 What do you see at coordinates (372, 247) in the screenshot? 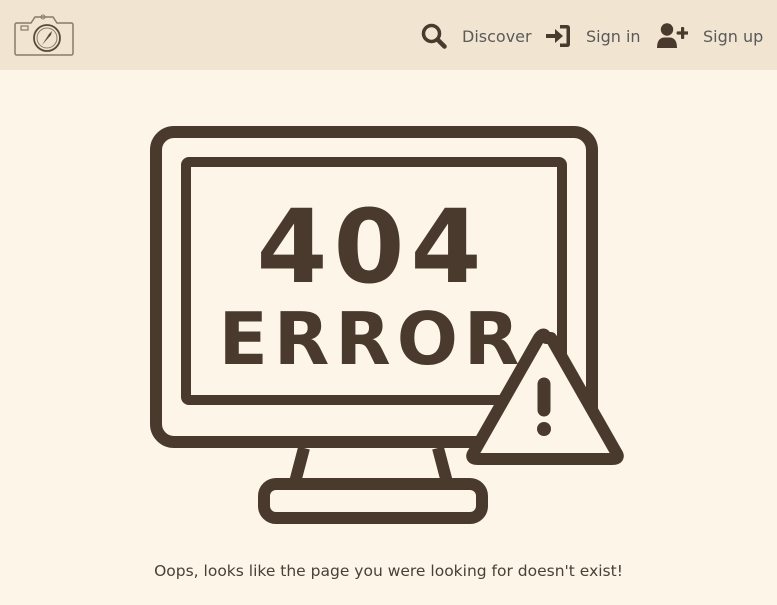
I see `error-code-text: 404` at bounding box center [372, 247].